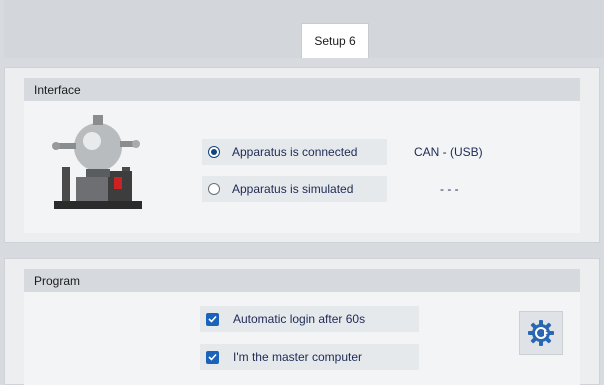 This screenshot has height=385, width=604. I want to click on interface-title: Interface, so click(57, 89).